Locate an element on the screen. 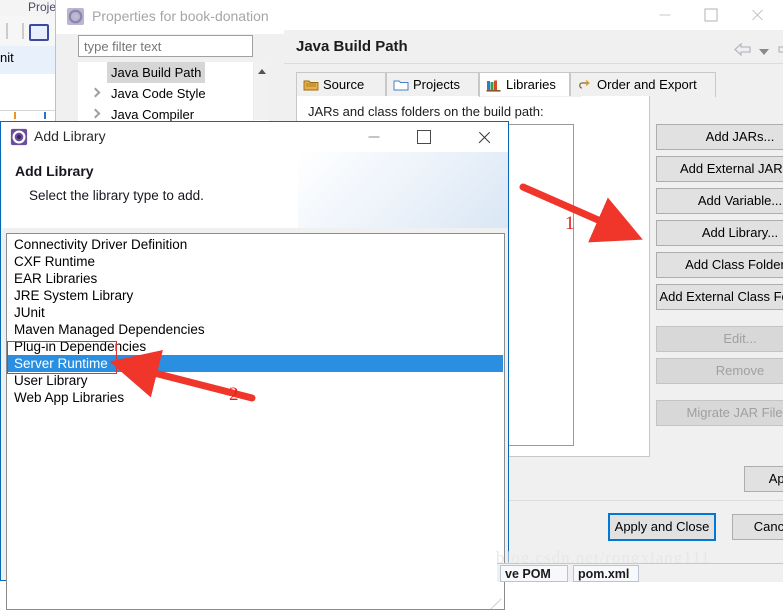 The image size is (783, 610). filter-input: type filter text is located at coordinates (165, 46).